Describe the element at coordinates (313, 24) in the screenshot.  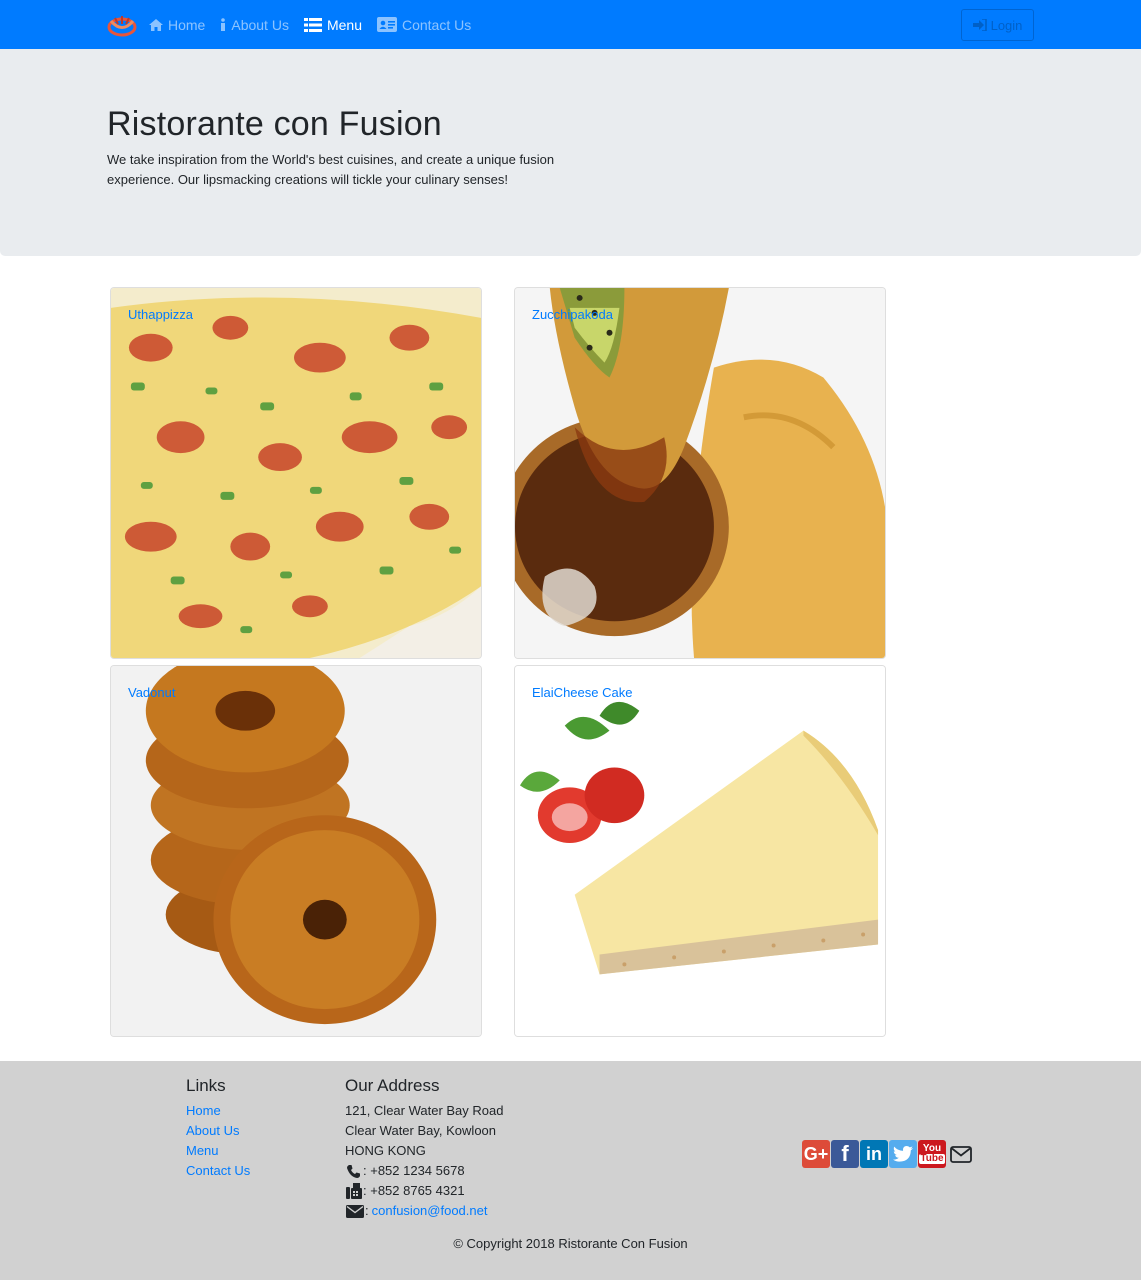
I see `list-icon` at that location.